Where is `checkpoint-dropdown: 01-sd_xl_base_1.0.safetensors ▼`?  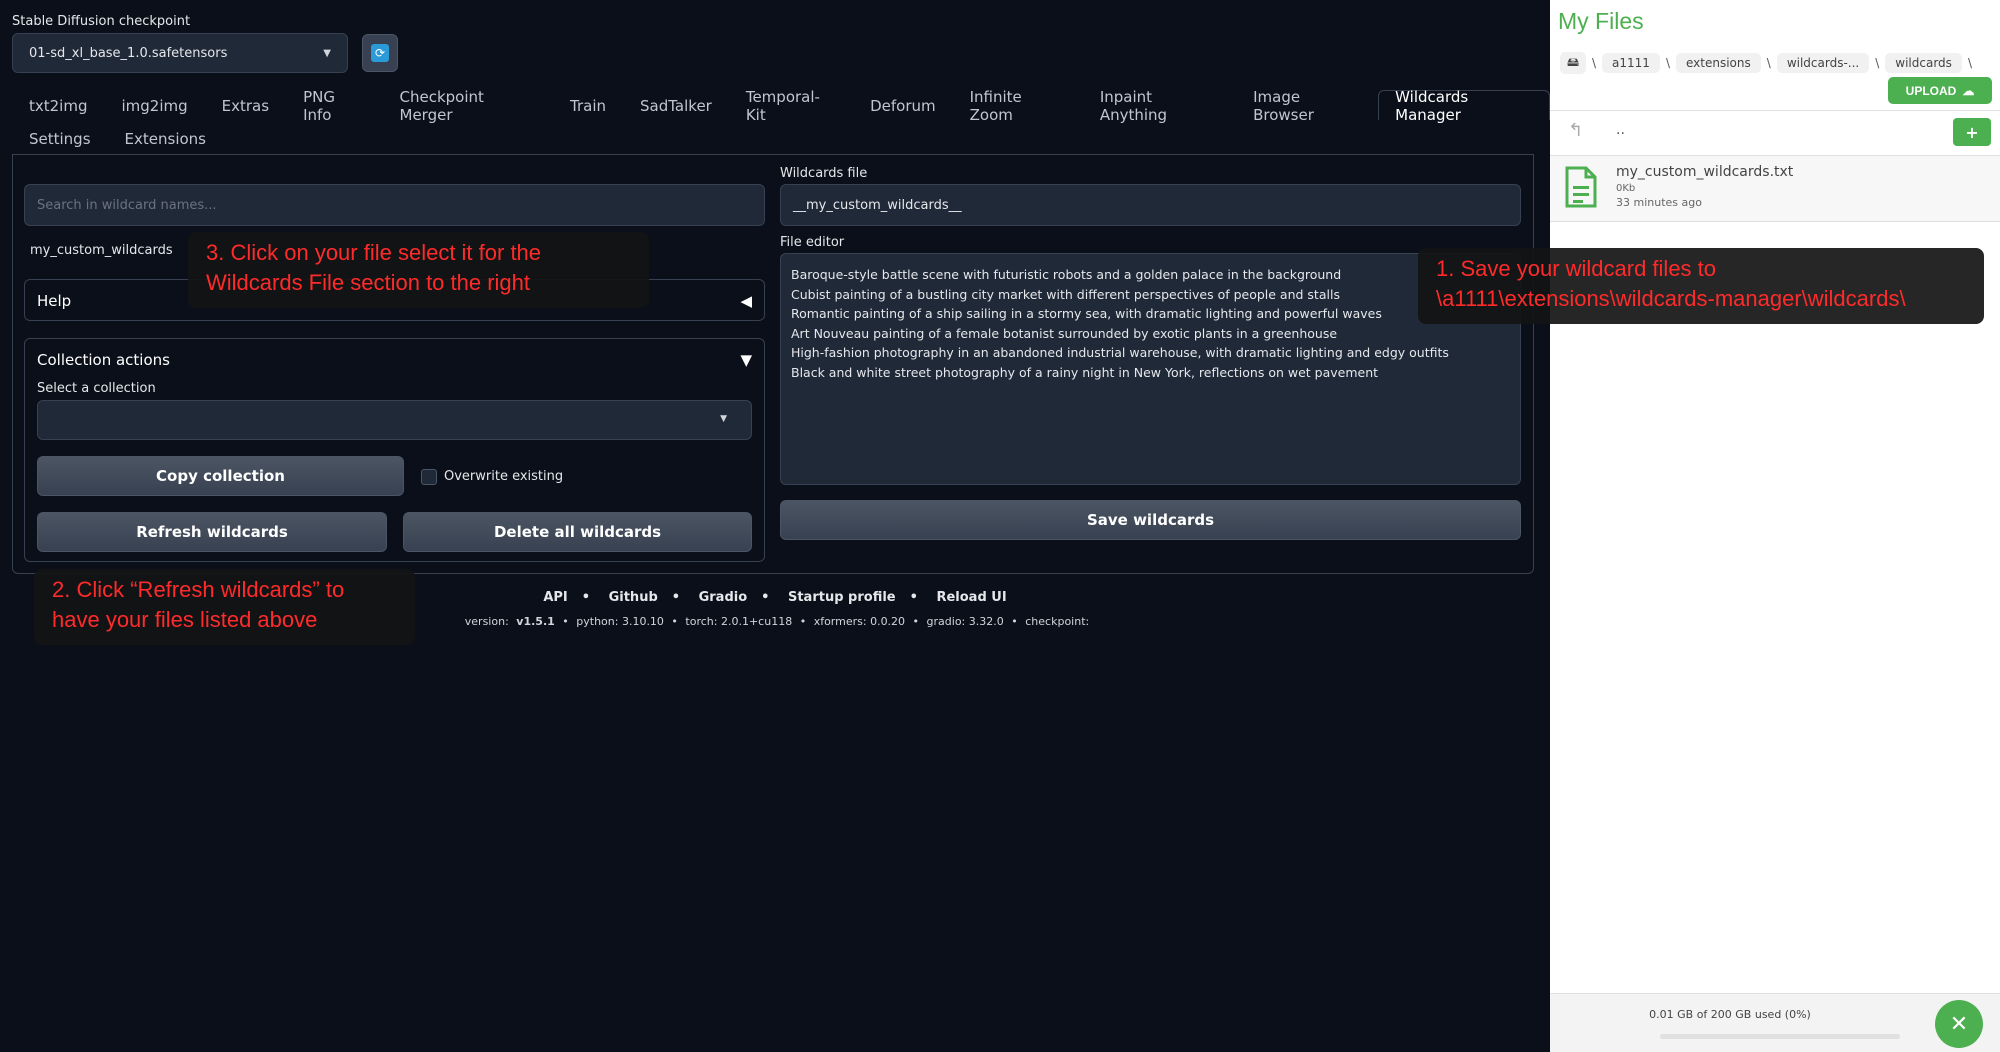
checkpoint-dropdown: 01-sd_xl_base_1.0.safetensors ▼ is located at coordinates (180, 53).